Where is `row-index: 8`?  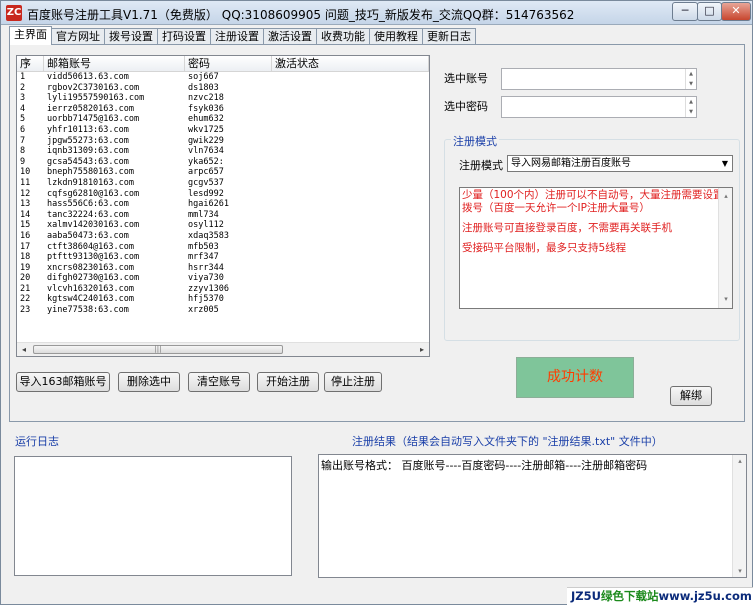
row-index: 8 is located at coordinates (23, 151).